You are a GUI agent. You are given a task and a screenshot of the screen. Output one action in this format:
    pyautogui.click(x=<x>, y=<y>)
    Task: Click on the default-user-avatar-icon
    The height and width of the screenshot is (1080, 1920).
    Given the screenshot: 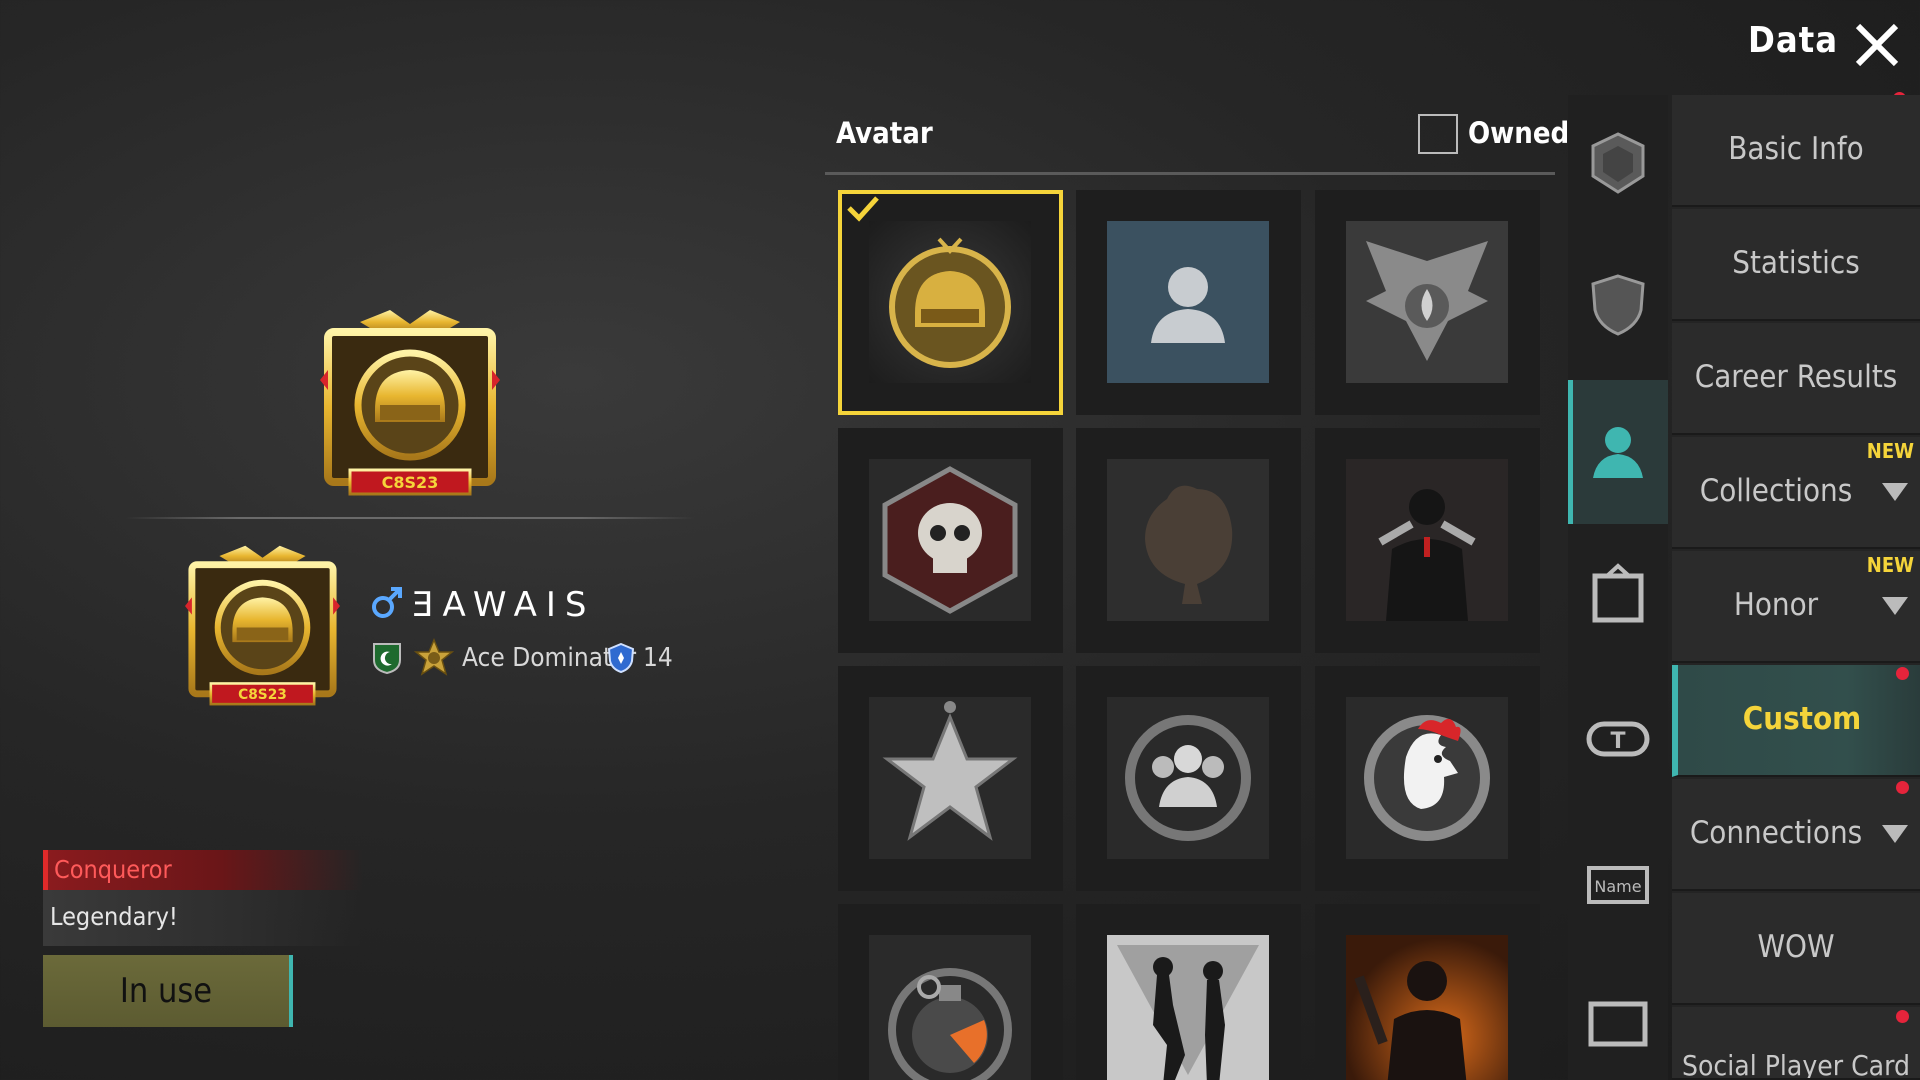 What is the action you would take?
    pyautogui.click(x=1188, y=302)
    